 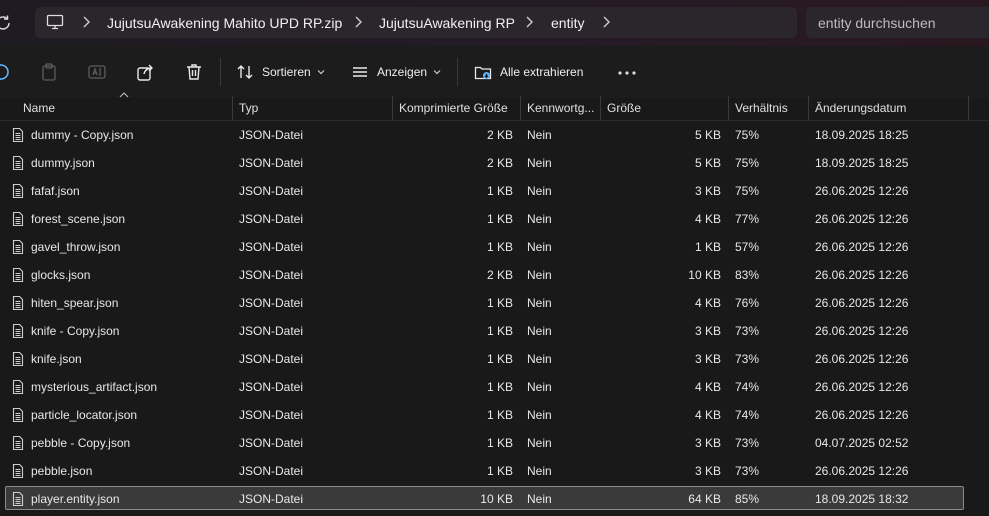 I want to click on more-options-icon, so click(x=627, y=73).